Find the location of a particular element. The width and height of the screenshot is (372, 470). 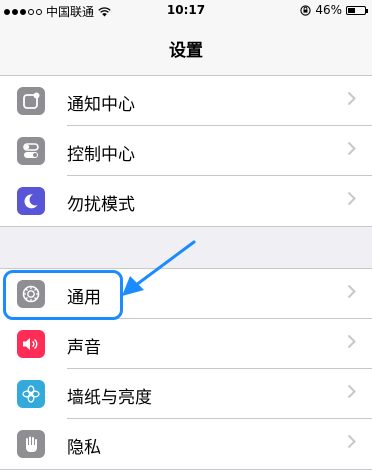

settings-item-label: 墙纸与亮度 is located at coordinates (109, 398).